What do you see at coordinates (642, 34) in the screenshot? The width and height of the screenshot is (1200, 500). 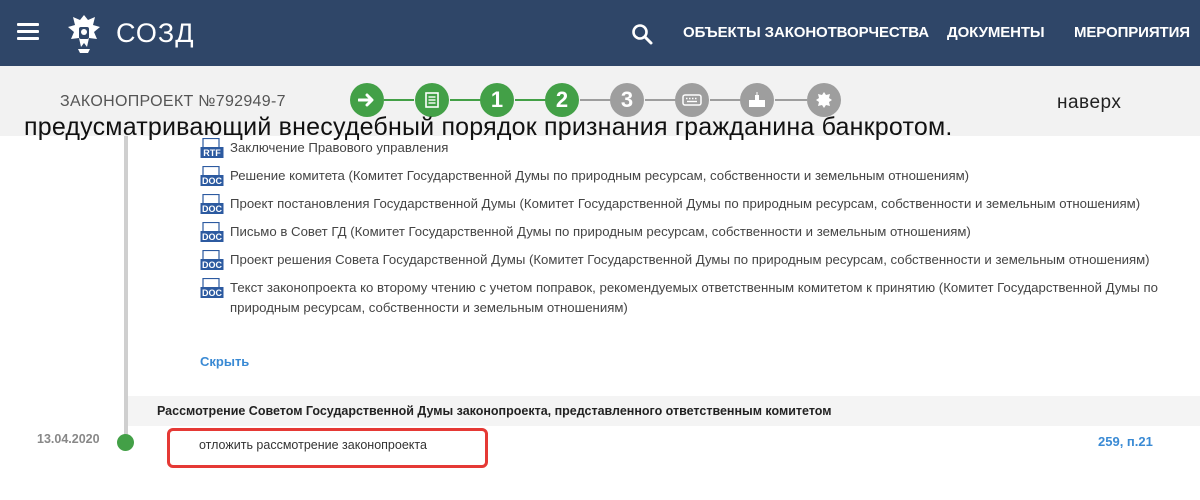 I see `search-icon` at bounding box center [642, 34].